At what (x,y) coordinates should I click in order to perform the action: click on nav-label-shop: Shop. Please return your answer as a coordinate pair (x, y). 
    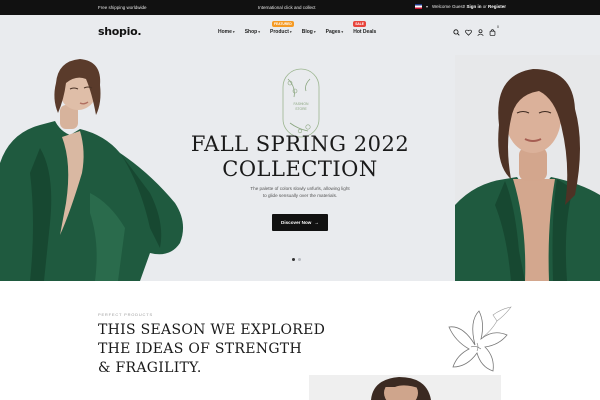
    Looking at the image, I should click on (251, 32).